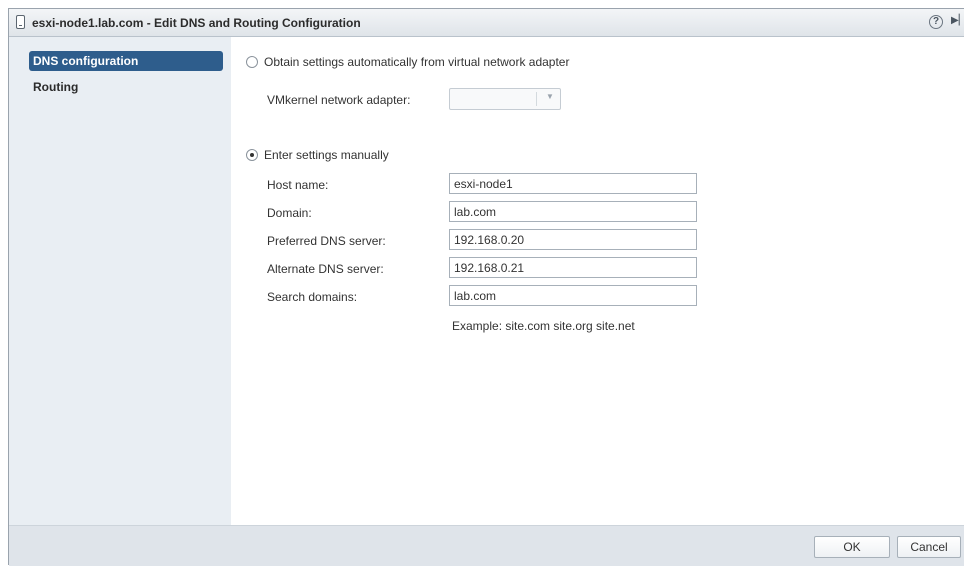 This screenshot has height=566, width=964. What do you see at coordinates (936, 22) in the screenshot?
I see `help-icon: ?` at bounding box center [936, 22].